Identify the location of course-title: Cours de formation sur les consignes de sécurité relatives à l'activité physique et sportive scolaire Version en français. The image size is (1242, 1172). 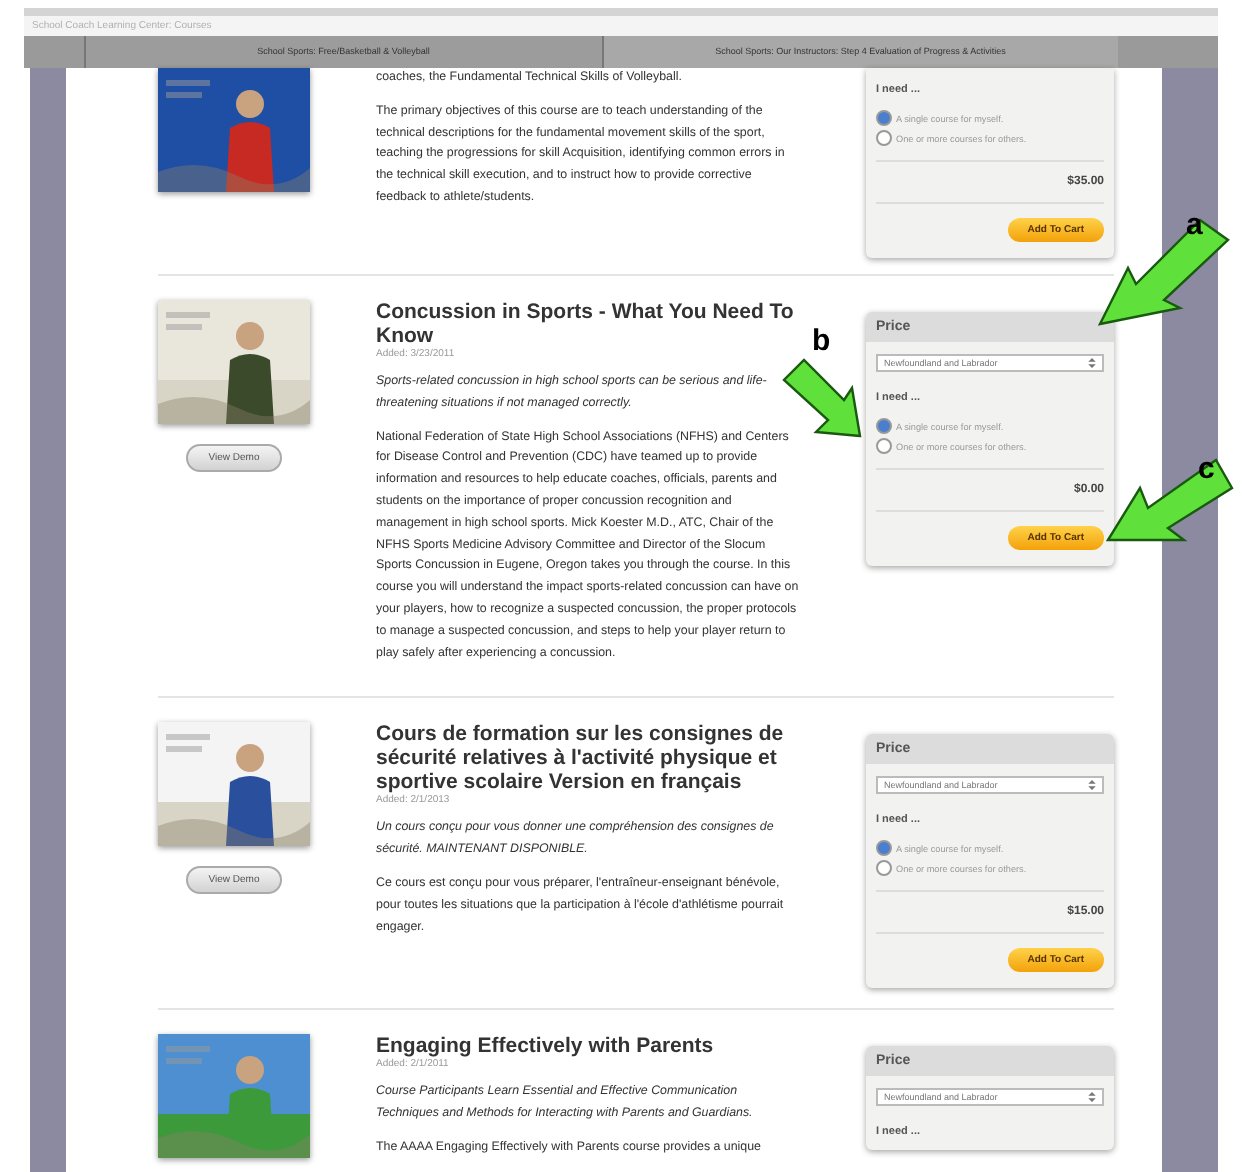
(581, 758).